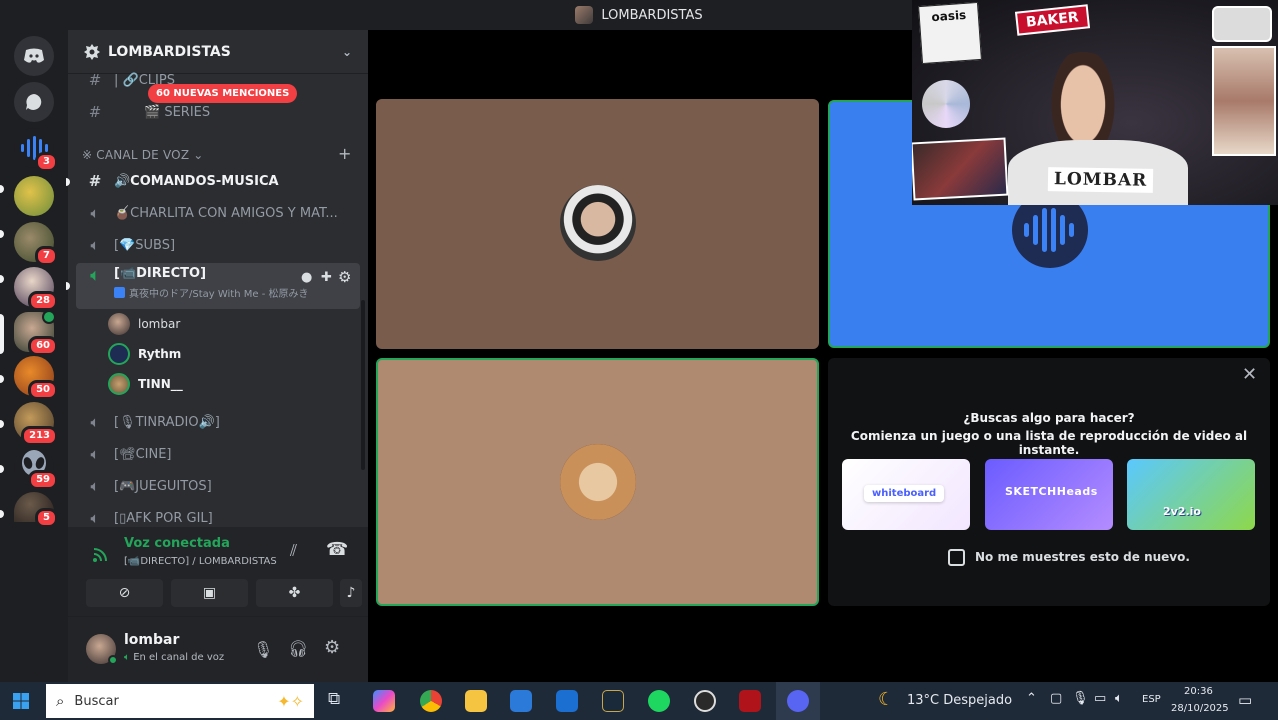 Image resolution: width=1278 pixels, height=720 pixels. What do you see at coordinates (956, 557) in the screenshot?
I see `dont-show-checkbox` at bounding box center [956, 557].